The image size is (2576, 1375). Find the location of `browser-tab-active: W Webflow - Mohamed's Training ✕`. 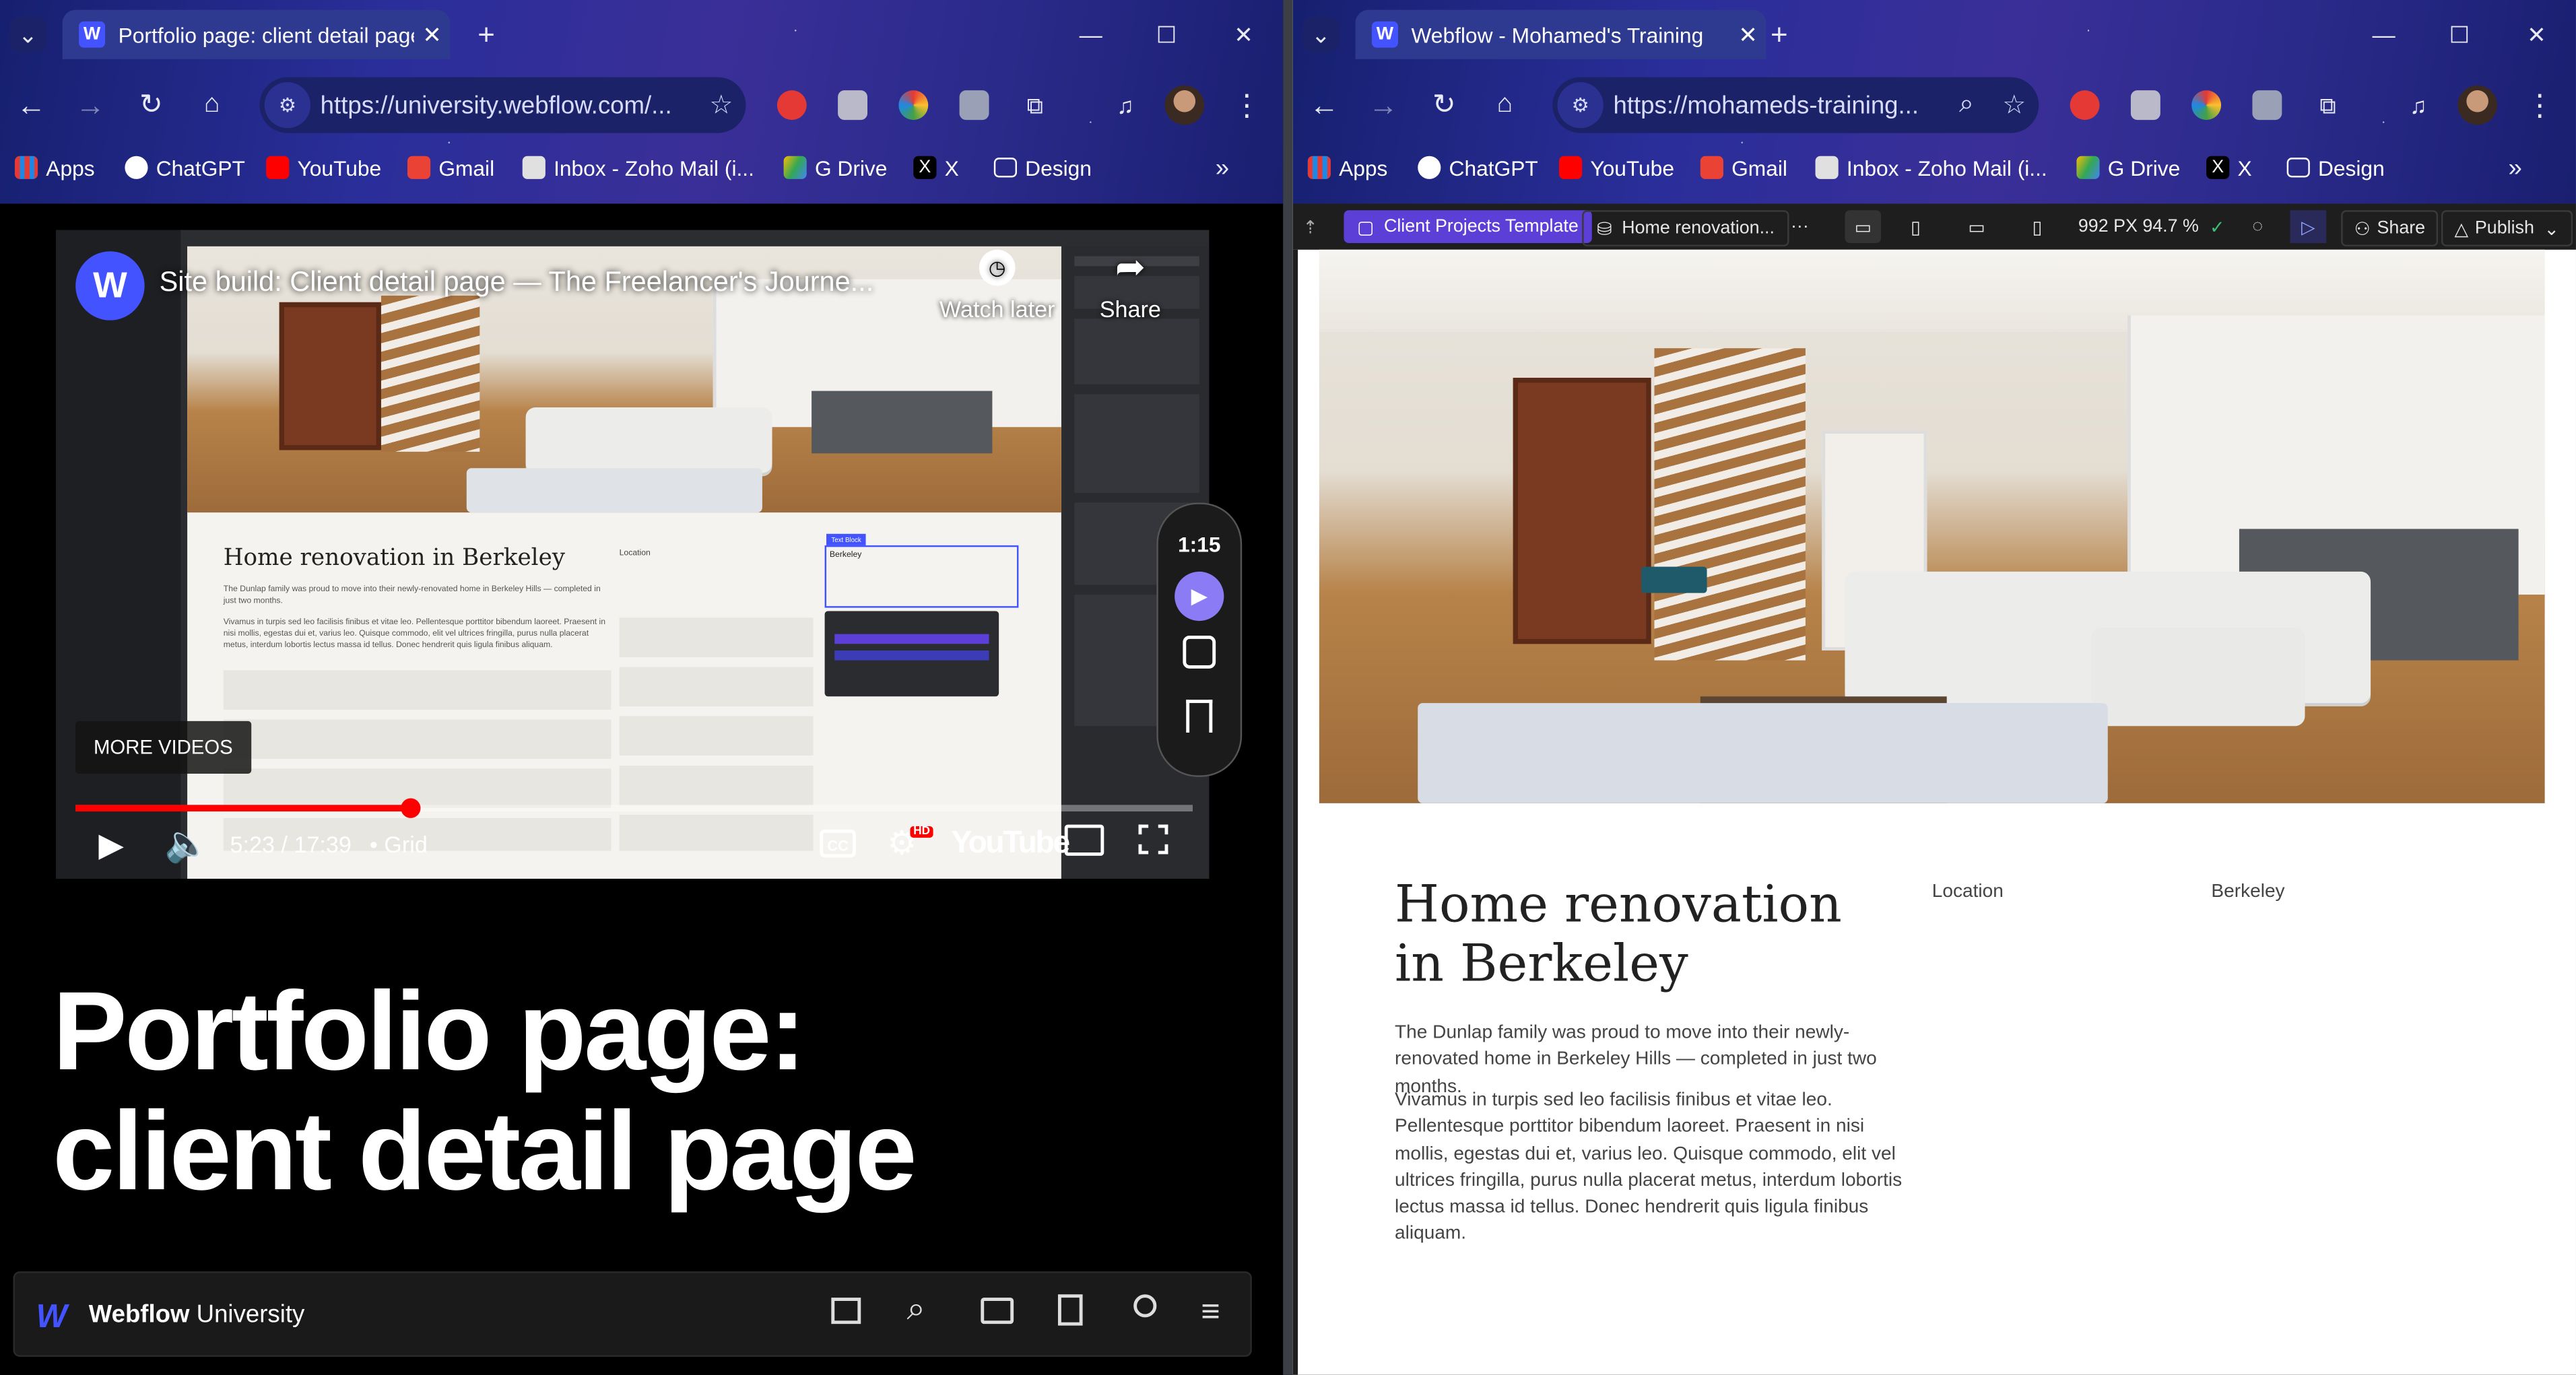

browser-tab-active: W Webflow - Mohamed's Training ✕ is located at coordinates (1560, 34).